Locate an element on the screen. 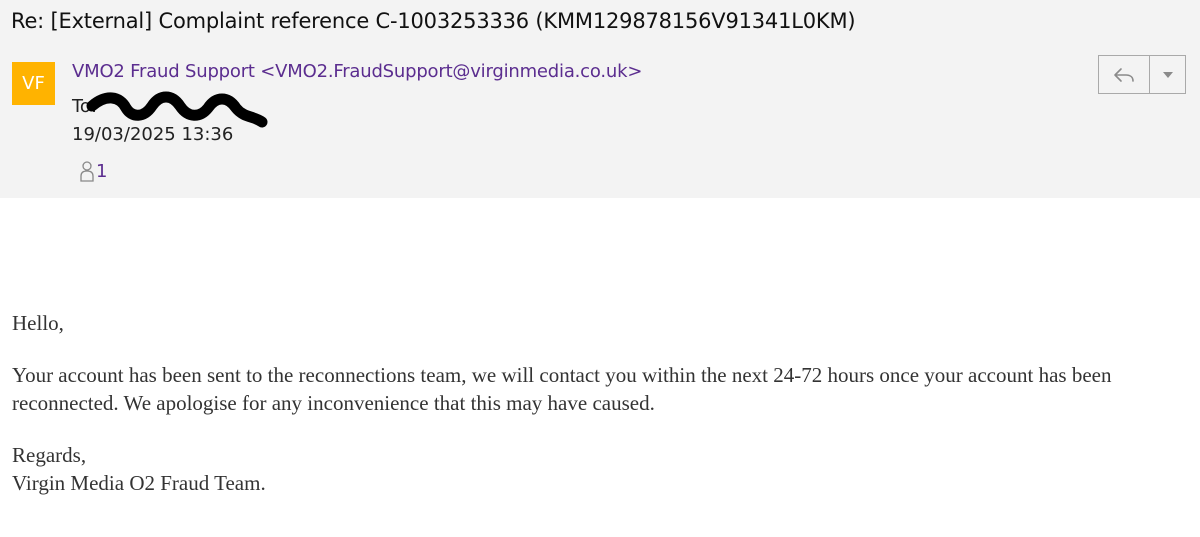  reply-button is located at coordinates (1124, 74).